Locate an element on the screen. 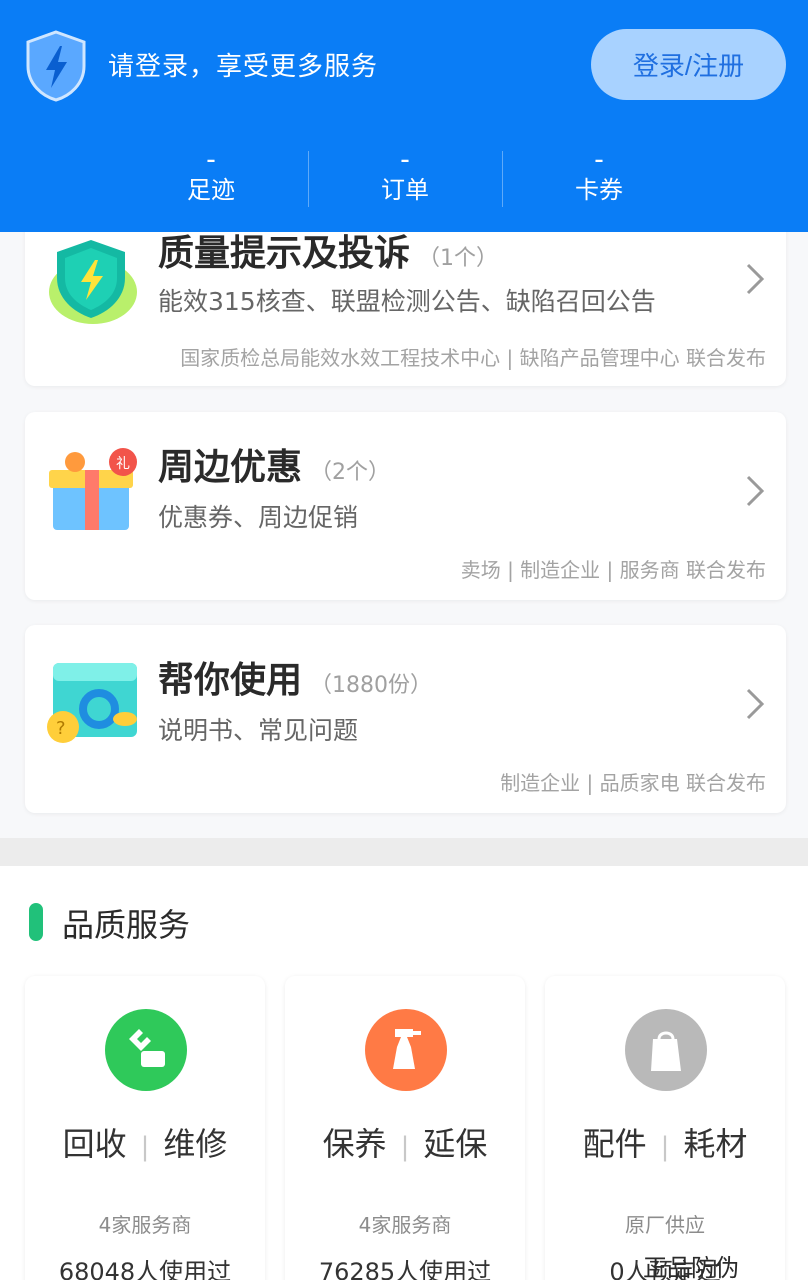 The height and width of the screenshot is (1280, 808). anti-counterfeit-label: 正品防伪 is located at coordinates (691, 1264).